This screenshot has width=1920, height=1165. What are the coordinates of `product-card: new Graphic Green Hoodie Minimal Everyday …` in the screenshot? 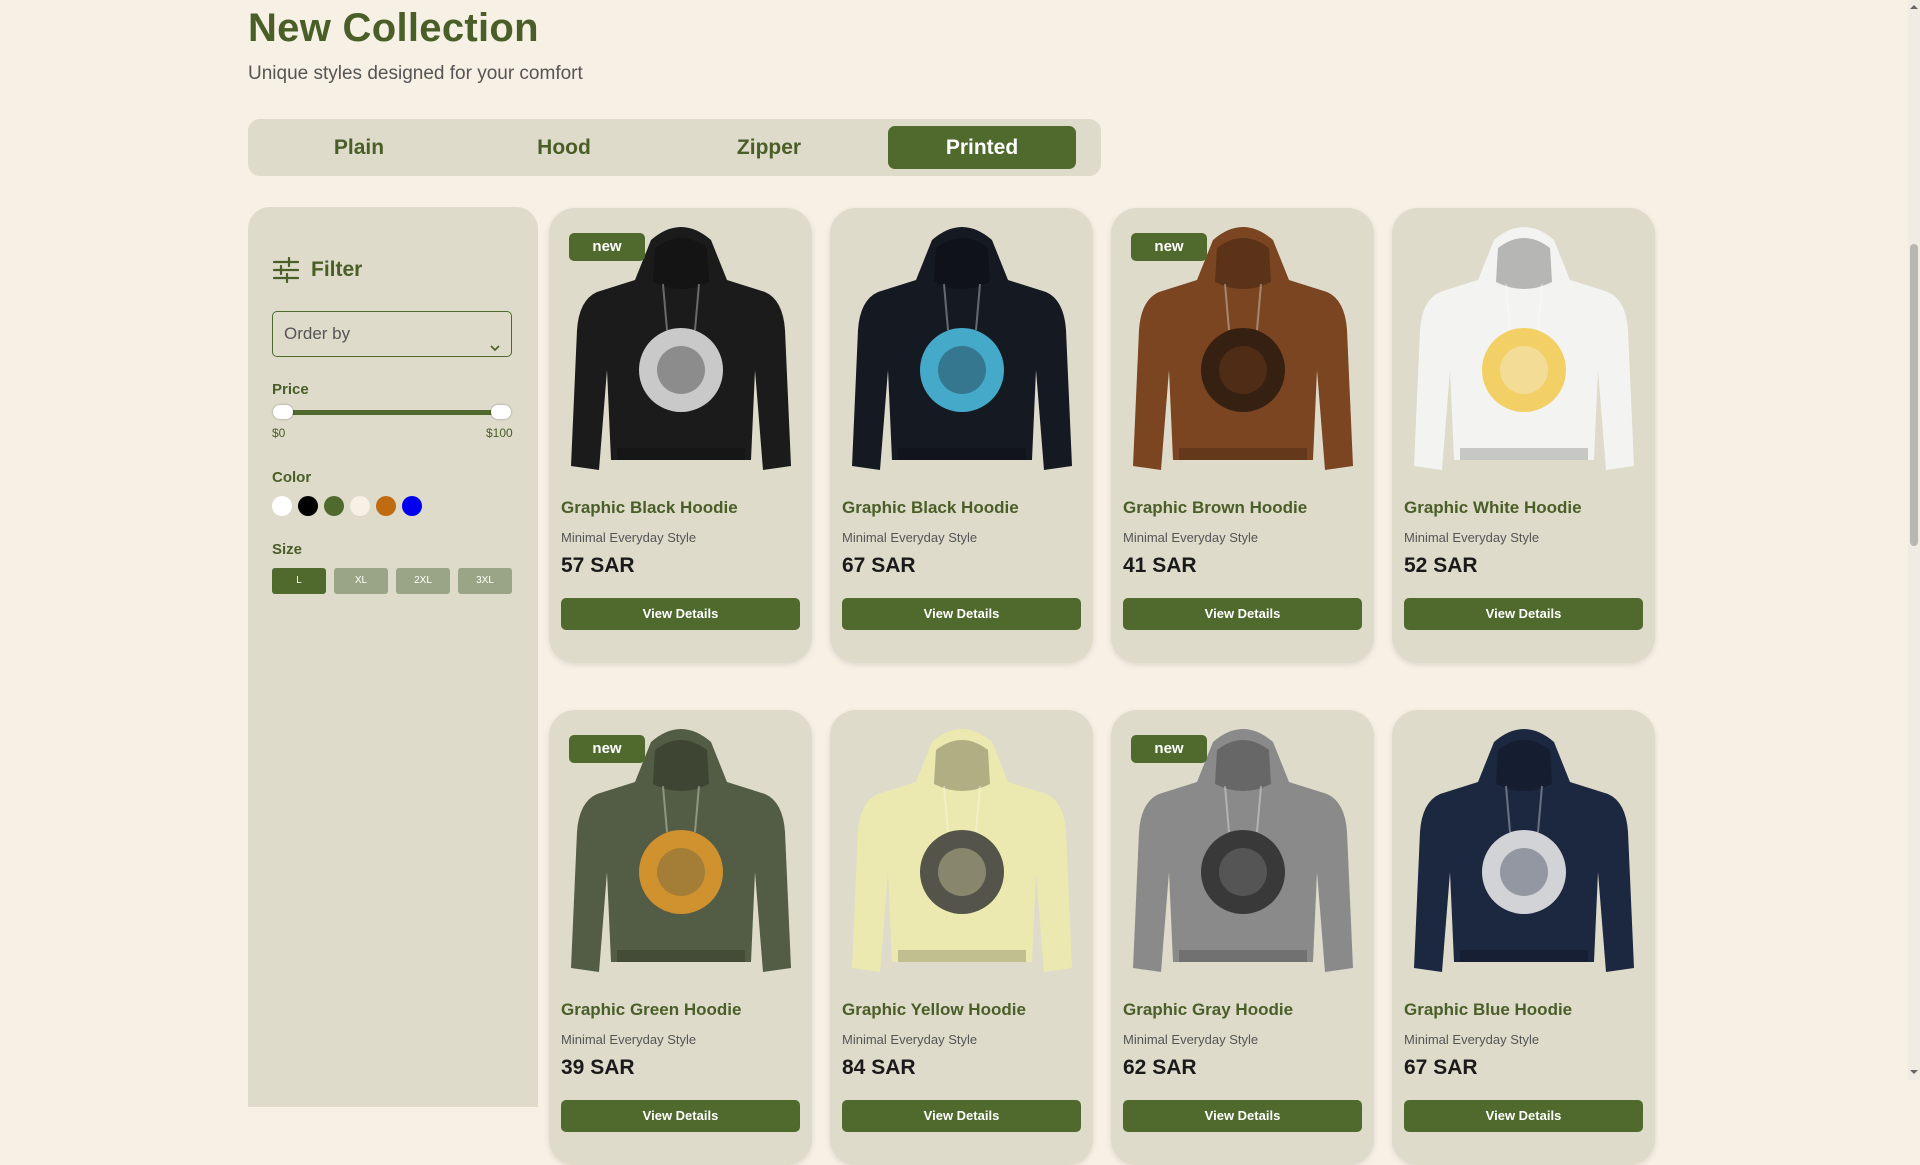 It's located at (680, 937).